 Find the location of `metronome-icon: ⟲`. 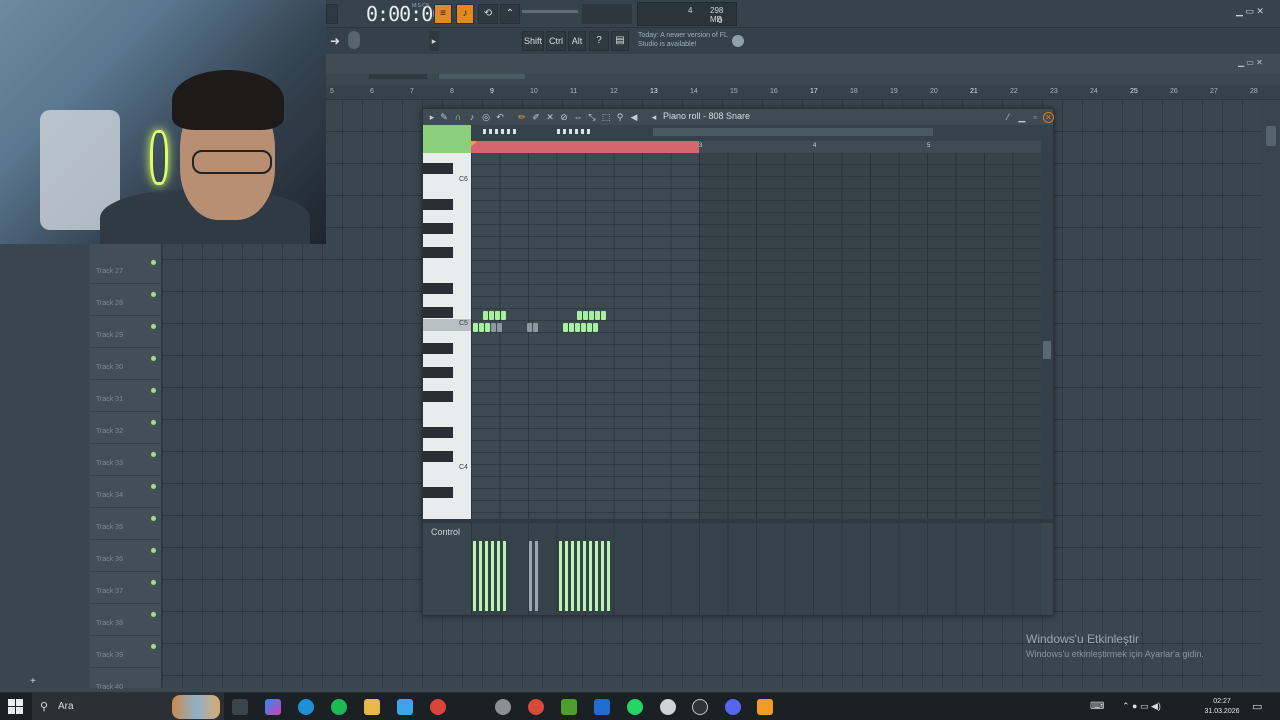

metronome-icon: ⟲ is located at coordinates (488, 14).